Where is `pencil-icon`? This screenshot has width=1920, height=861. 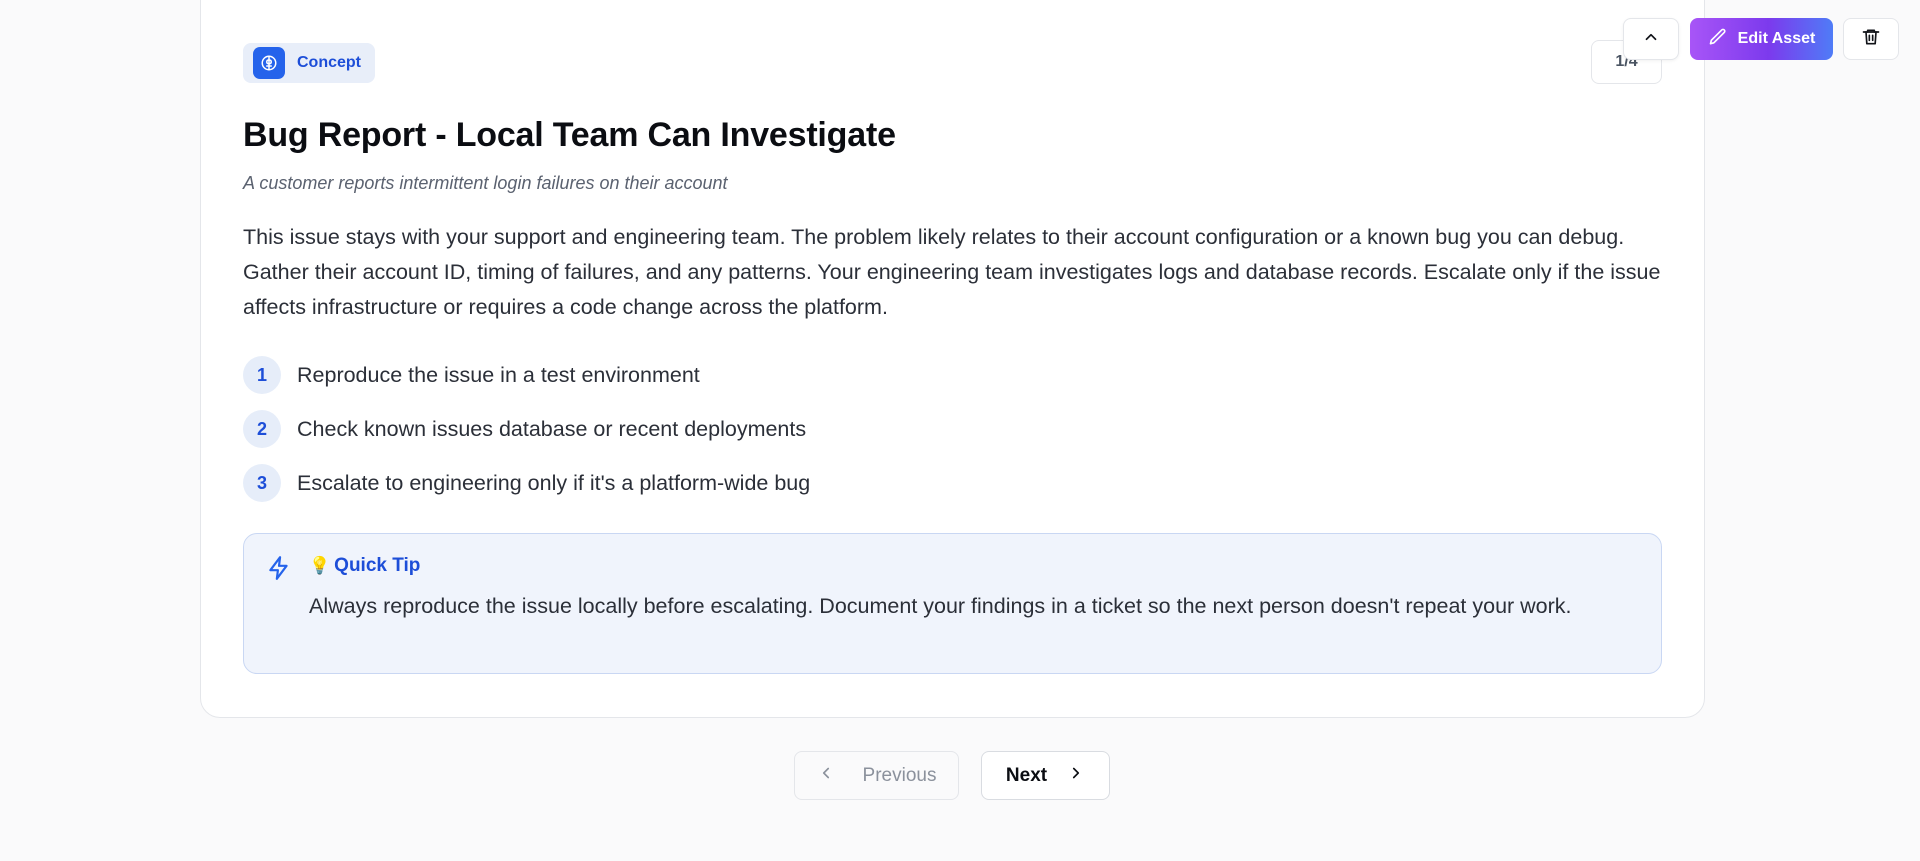 pencil-icon is located at coordinates (1718, 39).